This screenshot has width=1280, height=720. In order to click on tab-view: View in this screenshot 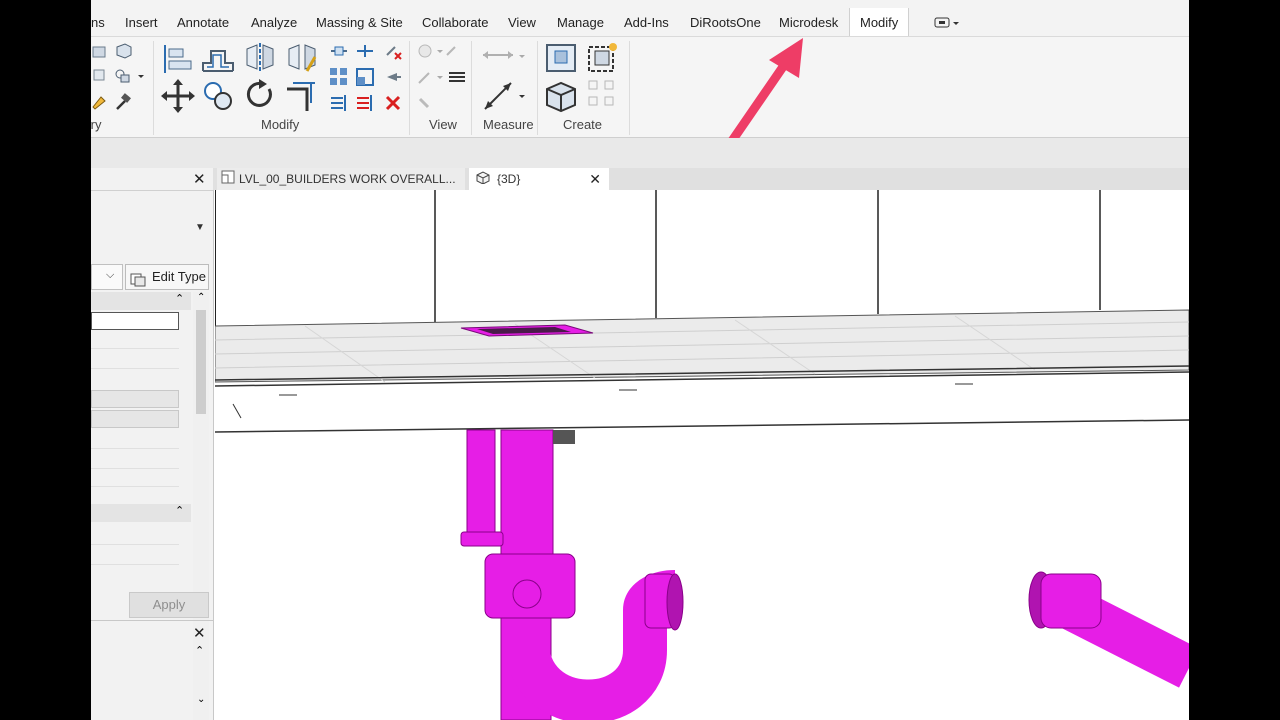, I will do `click(522, 23)`.